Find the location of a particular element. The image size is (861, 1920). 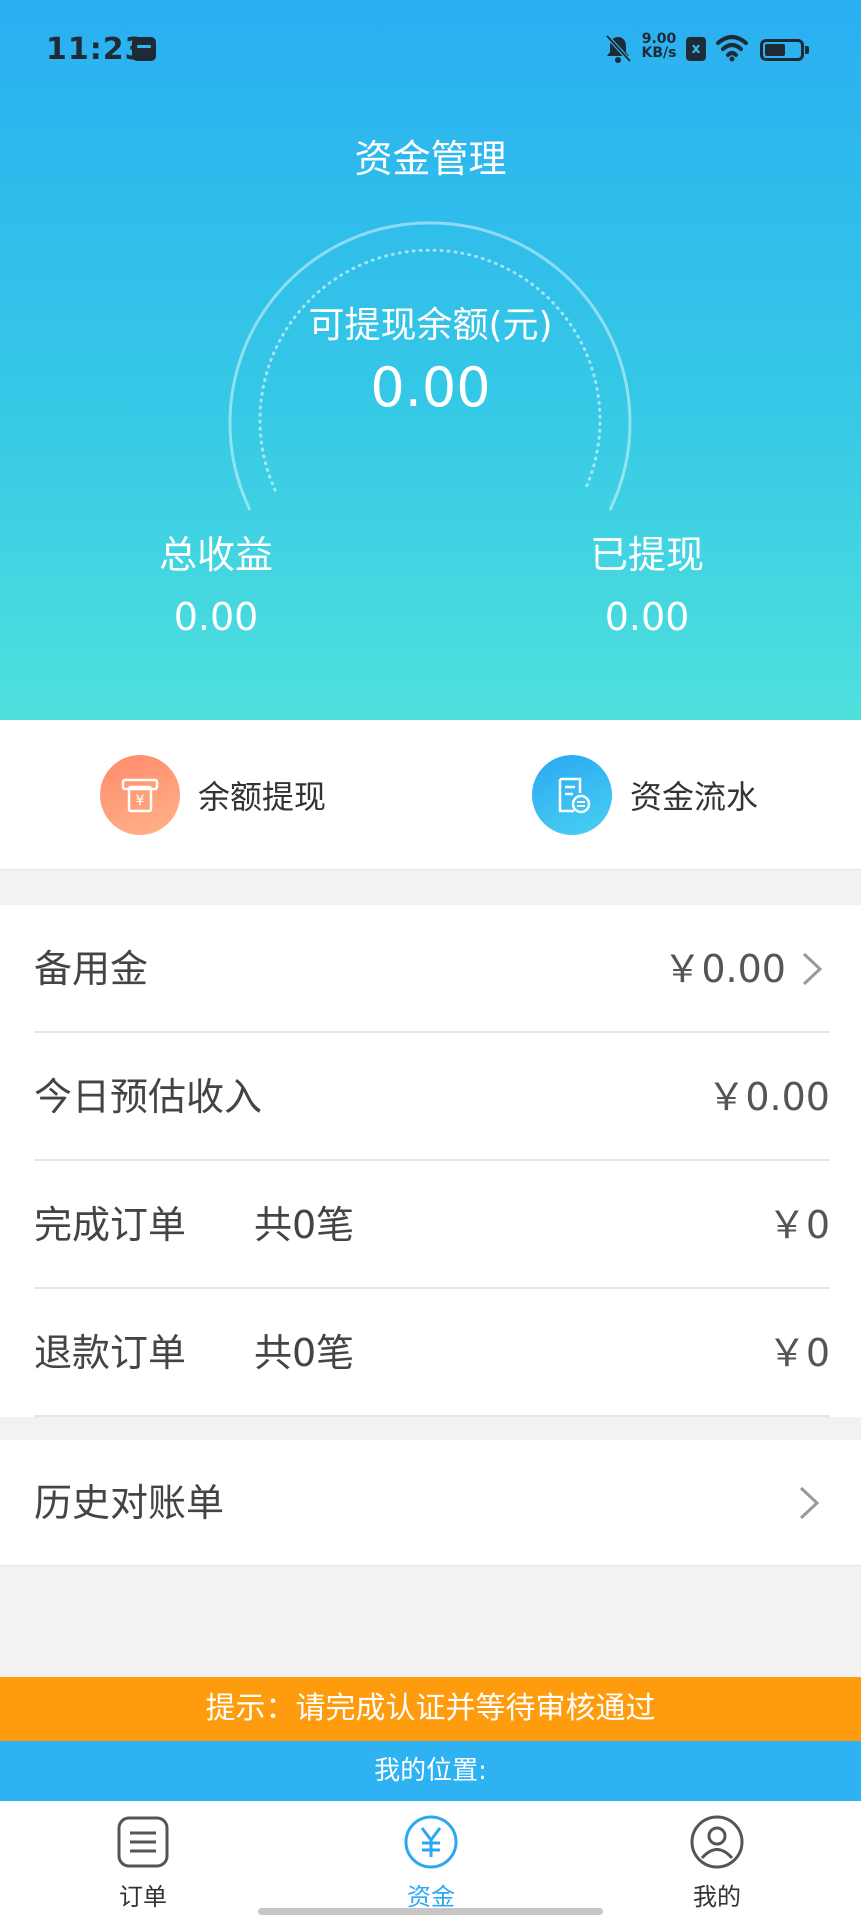

sim-icon: x is located at coordinates (696, 49).